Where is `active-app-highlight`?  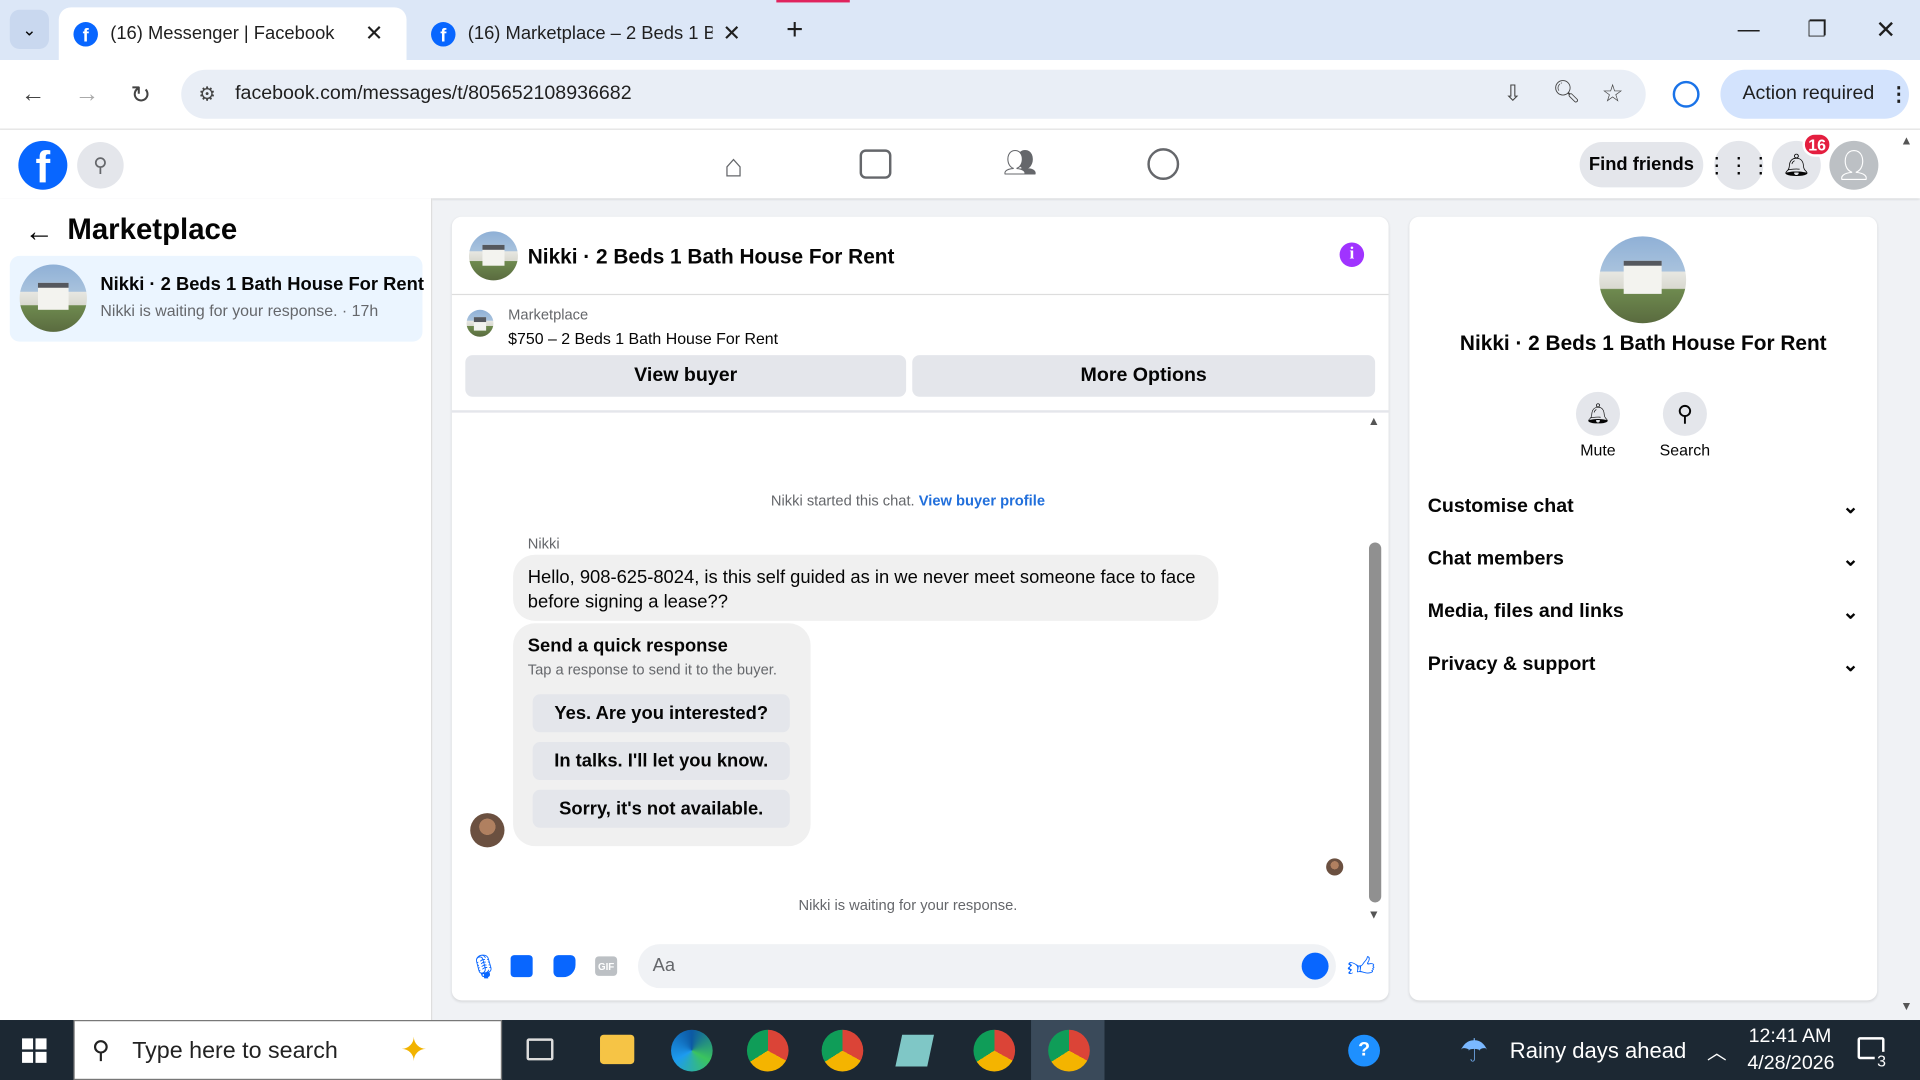
active-app-highlight is located at coordinates (1068, 1050).